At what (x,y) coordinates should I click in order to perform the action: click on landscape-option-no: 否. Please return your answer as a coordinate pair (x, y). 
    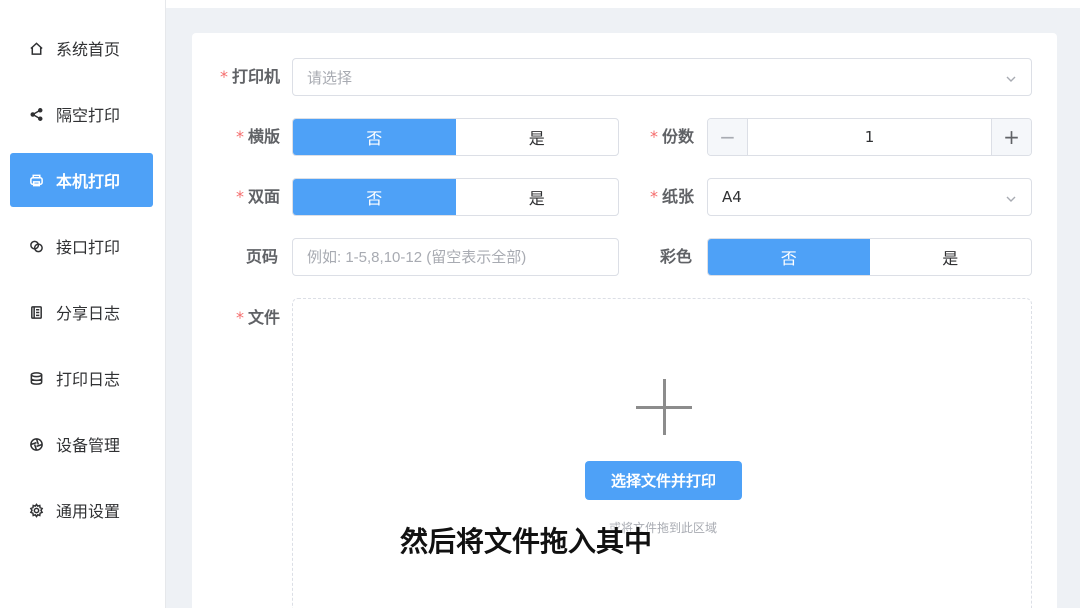
    Looking at the image, I should click on (374, 137).